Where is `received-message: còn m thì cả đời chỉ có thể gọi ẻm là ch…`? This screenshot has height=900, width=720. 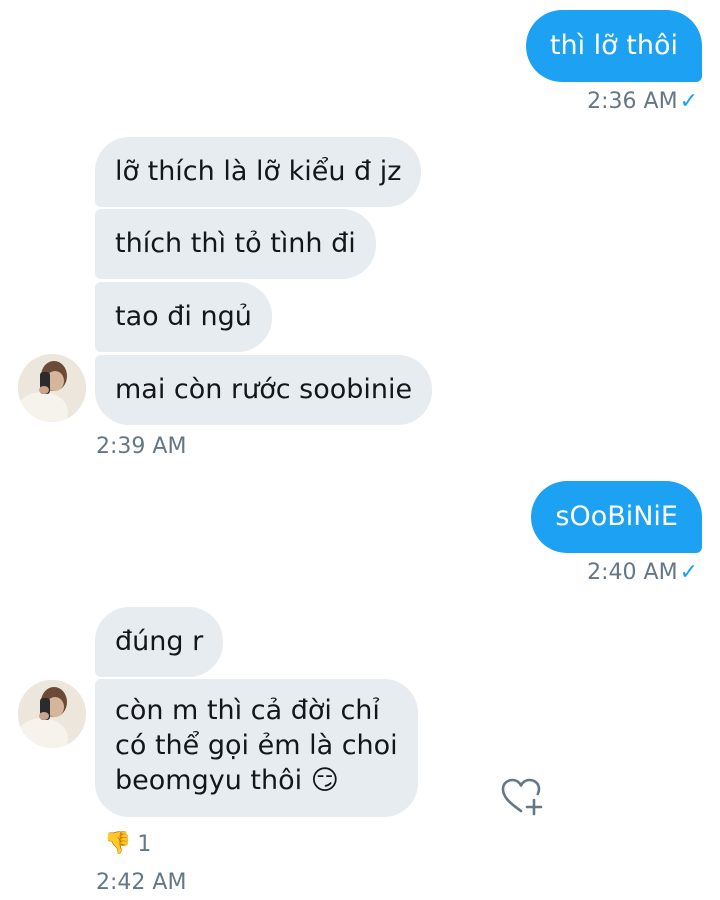 received-message: còn m thì cả đời chỉ có thể gọi ẻm là ch… is located at coordinates (256, 748).